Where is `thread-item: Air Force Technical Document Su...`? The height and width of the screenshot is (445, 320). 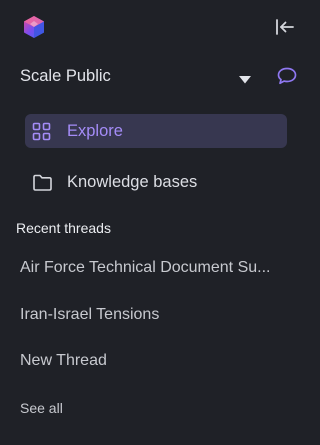 thread-item: Air Force Technical Document Su... is located at coordinates (155, 268).